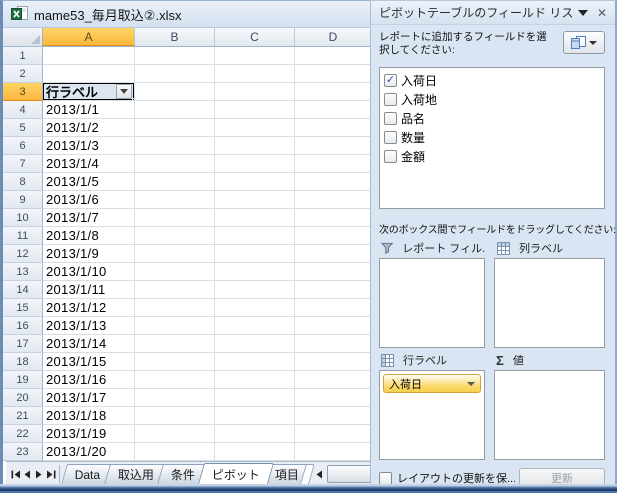 The image size is (617, 493). I want to click on row-header-1: 1, so click(23, 56).